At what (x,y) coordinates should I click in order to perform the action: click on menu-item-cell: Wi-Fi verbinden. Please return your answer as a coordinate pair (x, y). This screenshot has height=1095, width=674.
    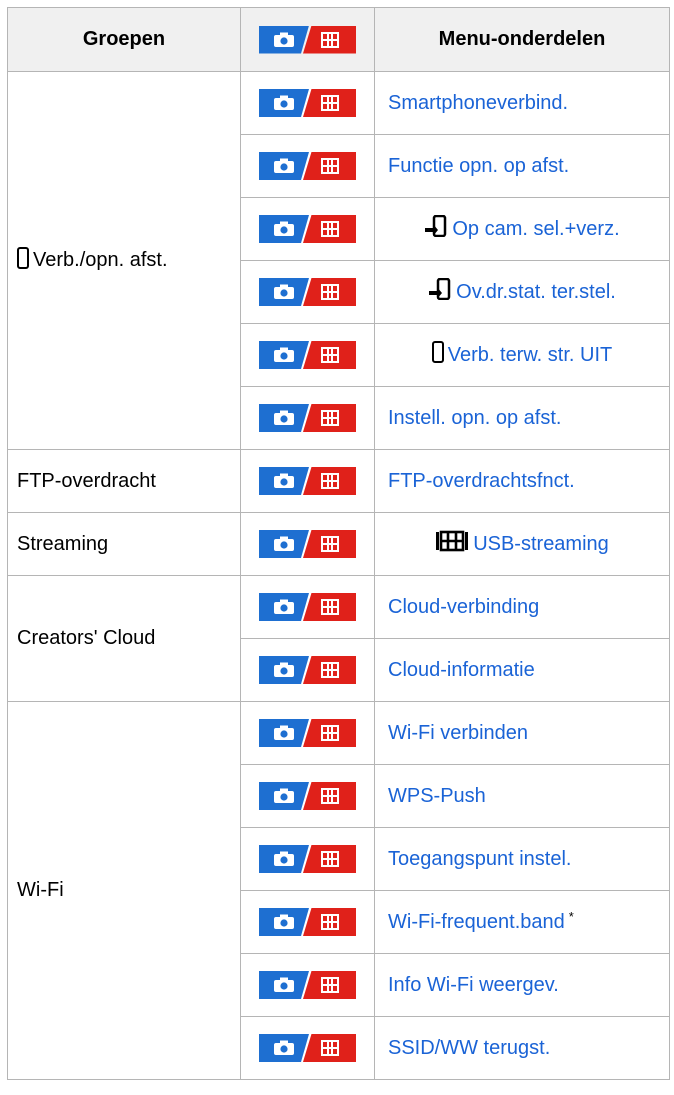
    Looking at the image, I should click on (522, 733).